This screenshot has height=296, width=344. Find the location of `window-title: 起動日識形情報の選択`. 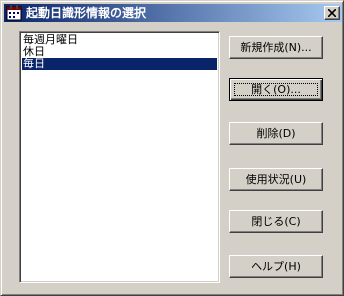

window-title: 起動日識形情報の選択 is located at coordinates (86, 13).